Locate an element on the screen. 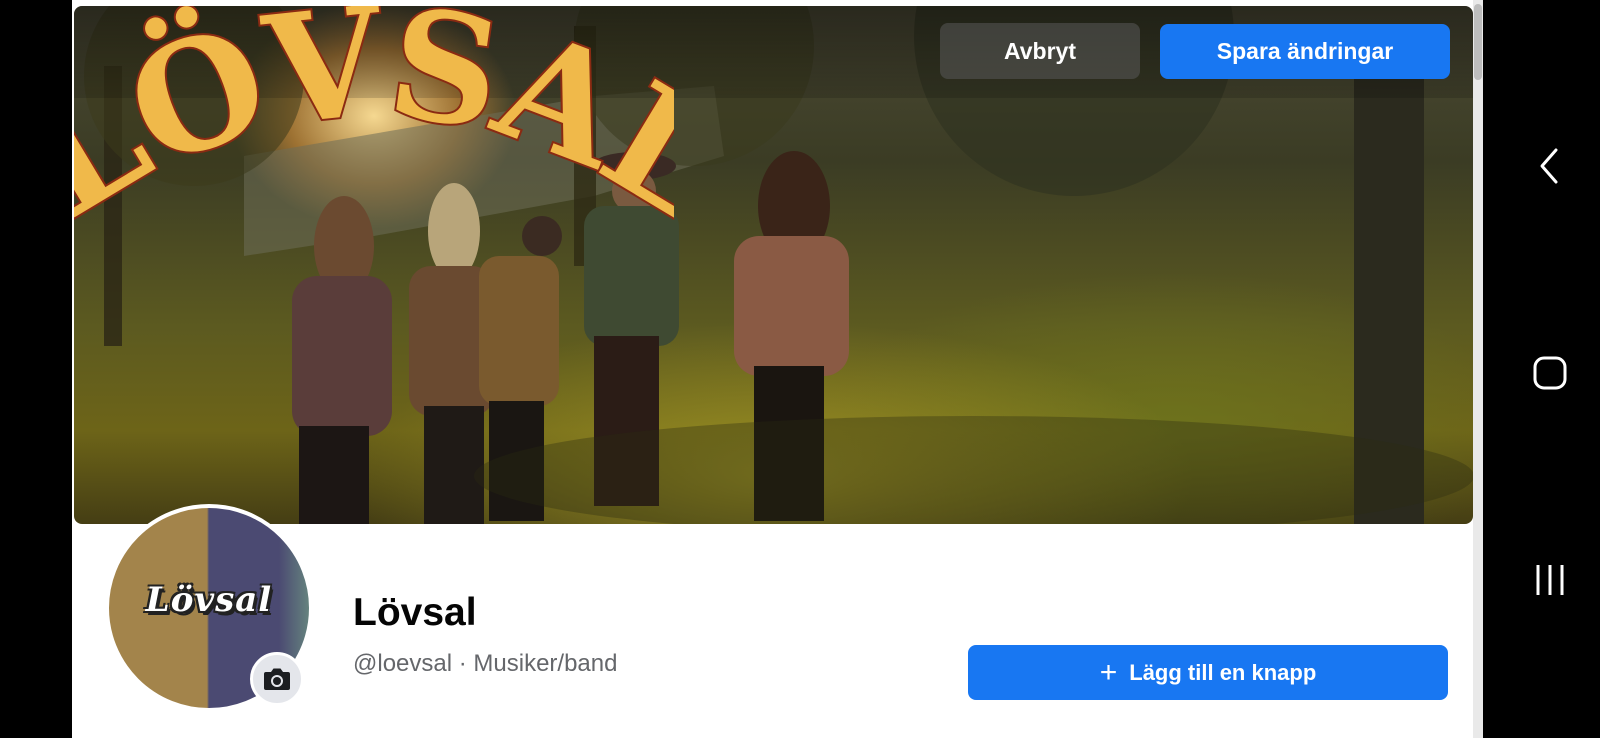 The width and height of the screenshot is (1600, 738). android-navigation-bar is located at coordinates (1550, 369).